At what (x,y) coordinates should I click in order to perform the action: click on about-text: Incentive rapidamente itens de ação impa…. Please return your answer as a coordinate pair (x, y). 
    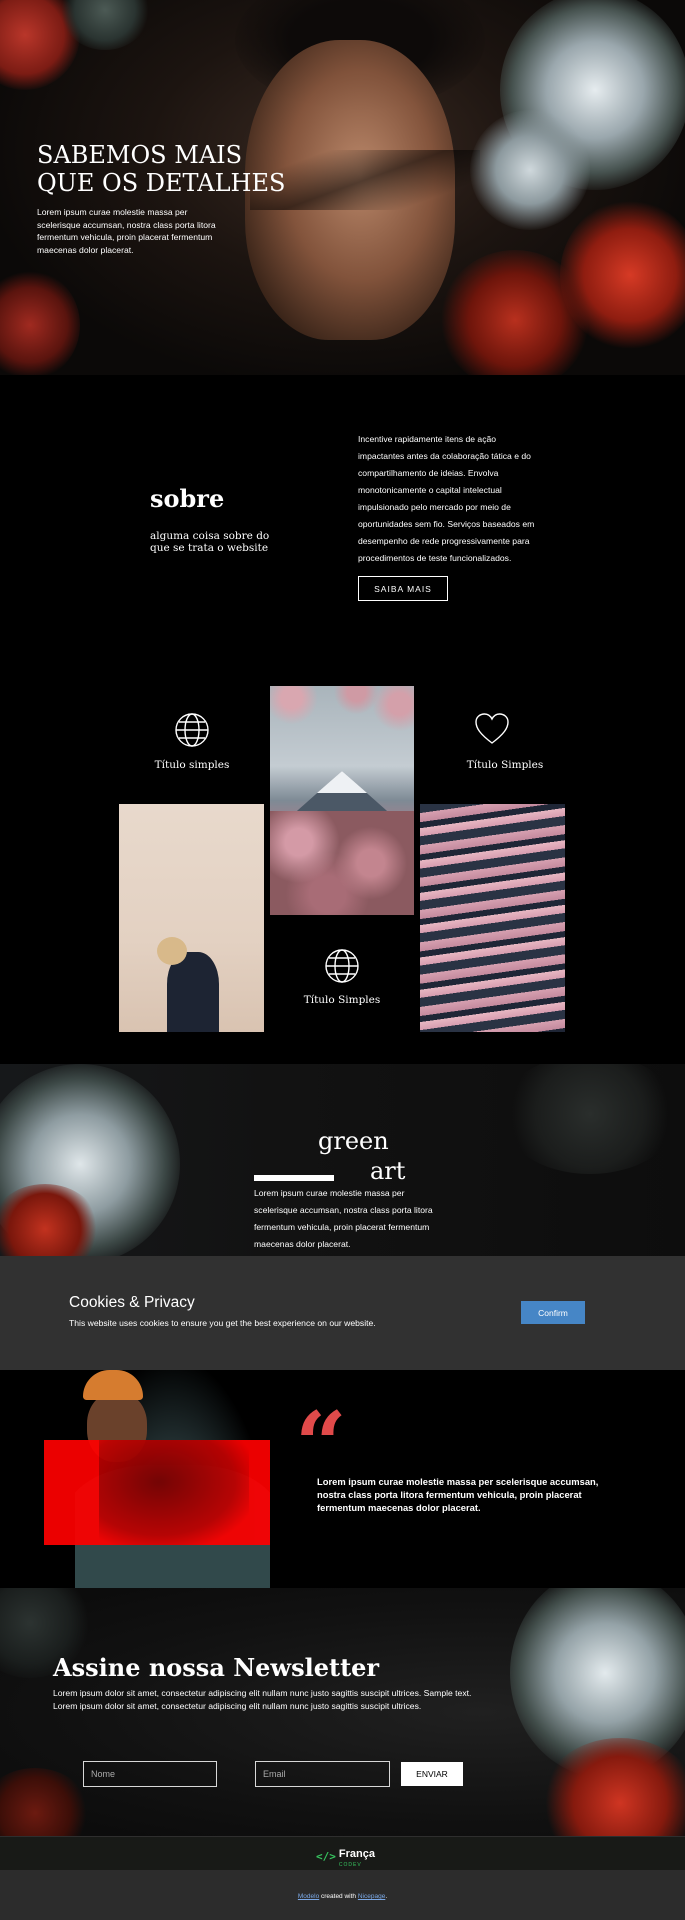
    Looking at the image, I should click on (446, 498).